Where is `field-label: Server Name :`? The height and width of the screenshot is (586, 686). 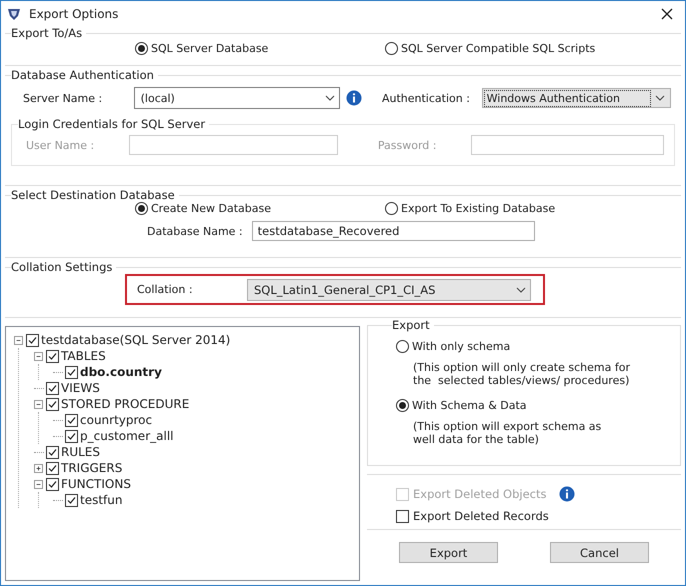
field-label: Server Name : is located at coordinates (63, 98).